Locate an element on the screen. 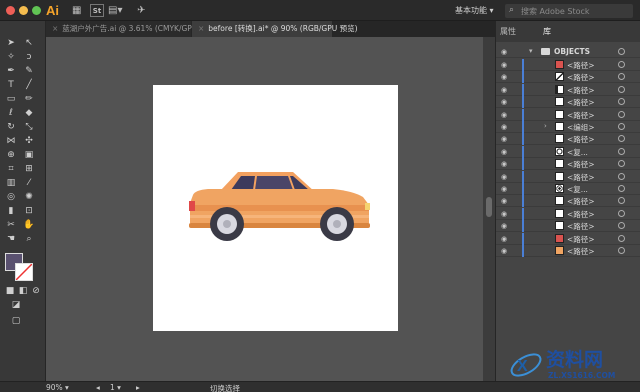  width-tool-icon: ⋈ is located at coordinates (11, 141).